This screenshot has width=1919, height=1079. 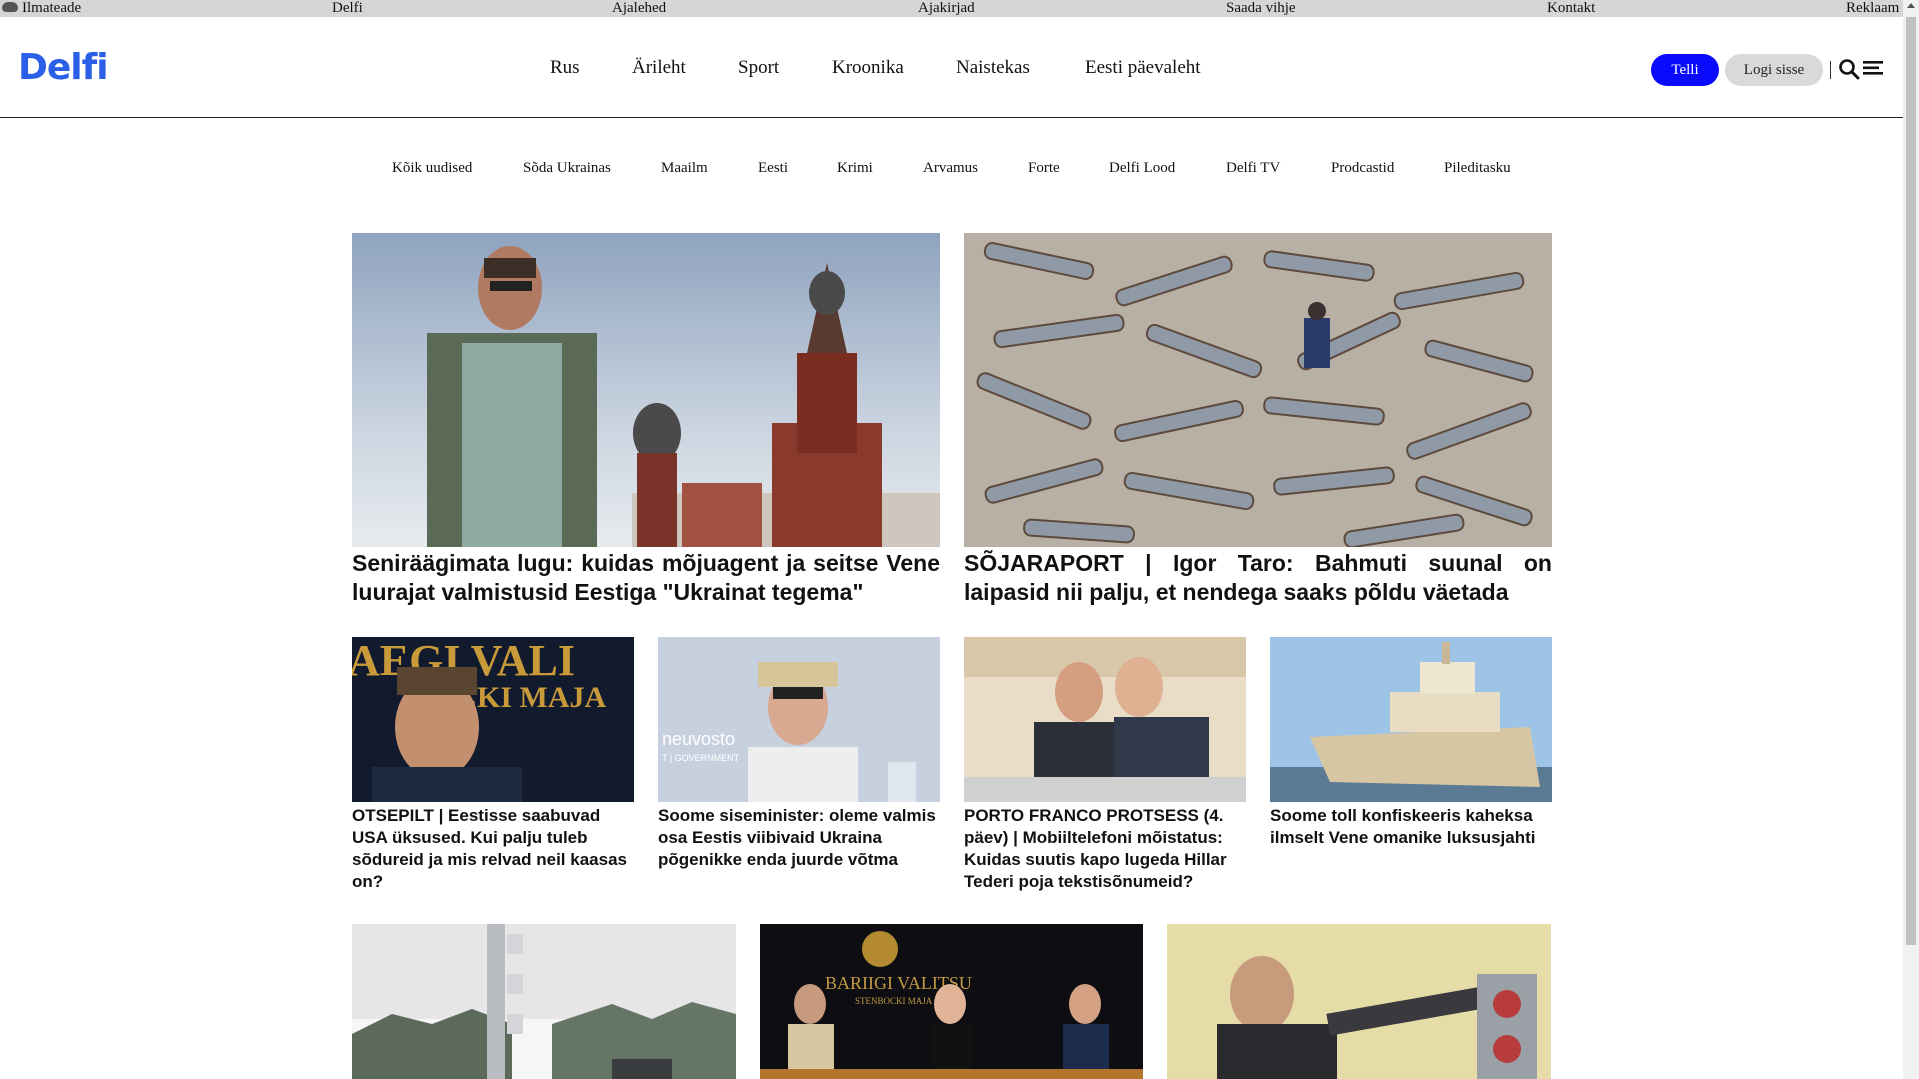 What do you see at coordinates (1253, 168) in the screenshot?
I see `subnav-delfi-tv: Delfi TV` at bounding box center [1253, 168].